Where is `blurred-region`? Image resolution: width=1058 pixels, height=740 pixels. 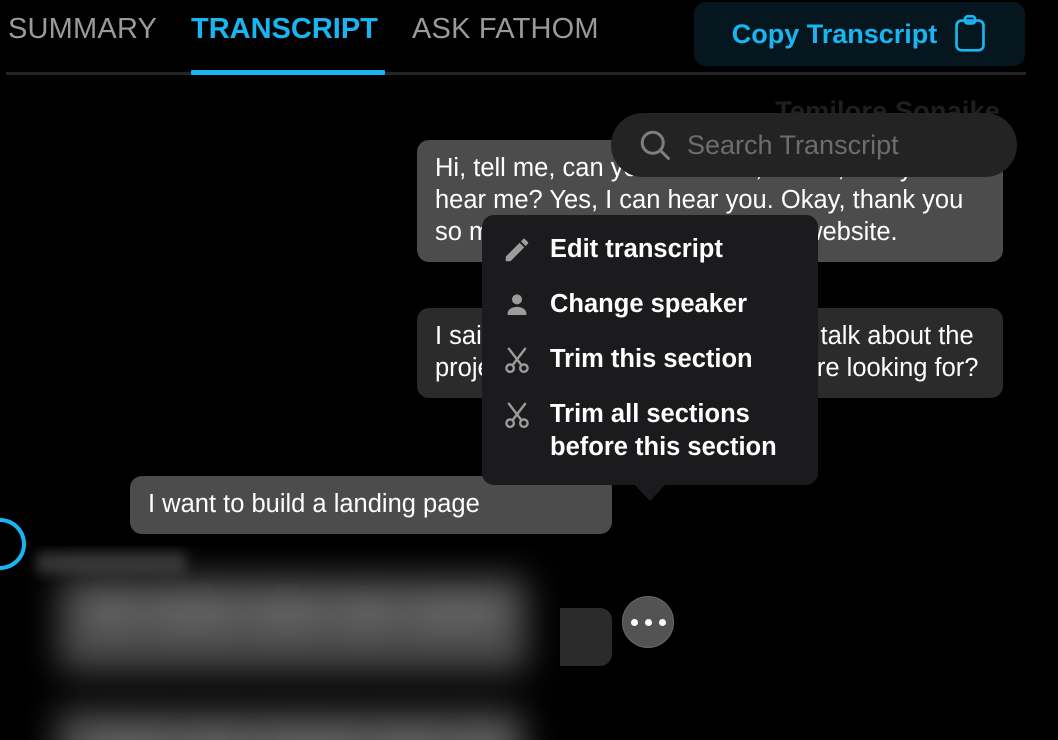
blurred-region is located at coordinates (293, 643).